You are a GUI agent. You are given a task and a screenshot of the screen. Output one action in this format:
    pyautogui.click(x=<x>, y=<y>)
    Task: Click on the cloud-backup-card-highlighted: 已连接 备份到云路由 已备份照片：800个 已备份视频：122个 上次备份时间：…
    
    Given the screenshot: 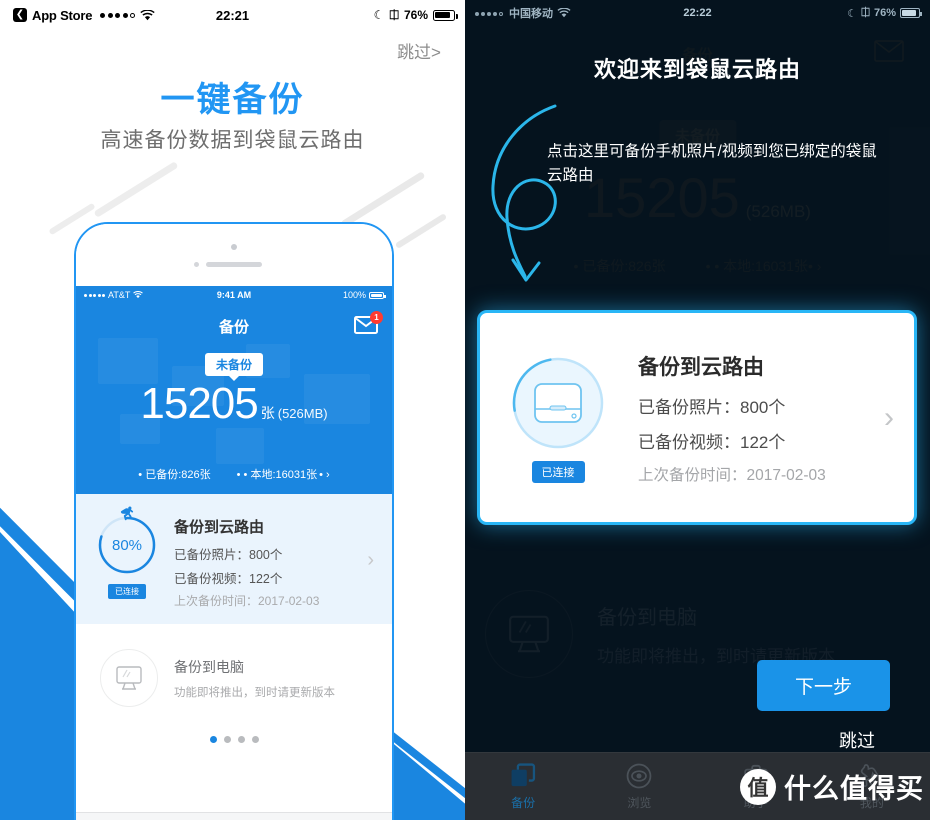 What is the action you would take?
    pyautogui.click(x=697, y=417)
    